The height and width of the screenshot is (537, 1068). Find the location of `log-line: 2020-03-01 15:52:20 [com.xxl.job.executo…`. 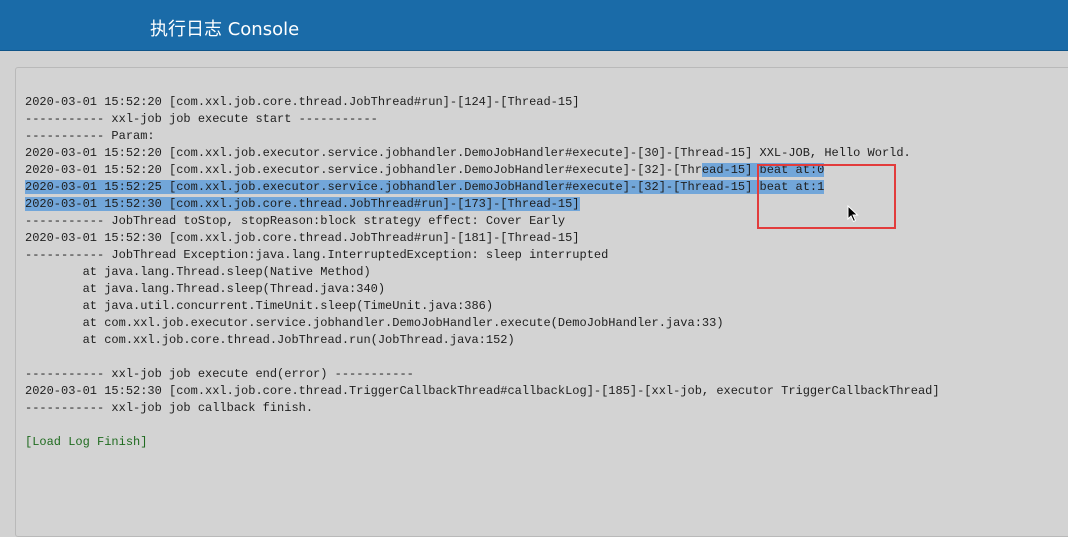

log-line: 2020-03-01 15:52:20 [com.xxl.job.executo… is located at coordinates (468, 153).